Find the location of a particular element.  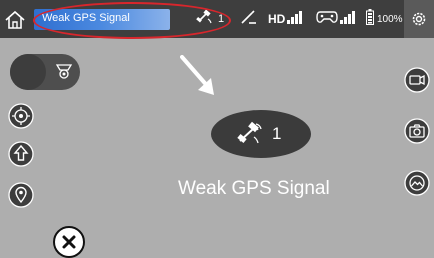

takeoff-icon is located at coordinates (21, 154).